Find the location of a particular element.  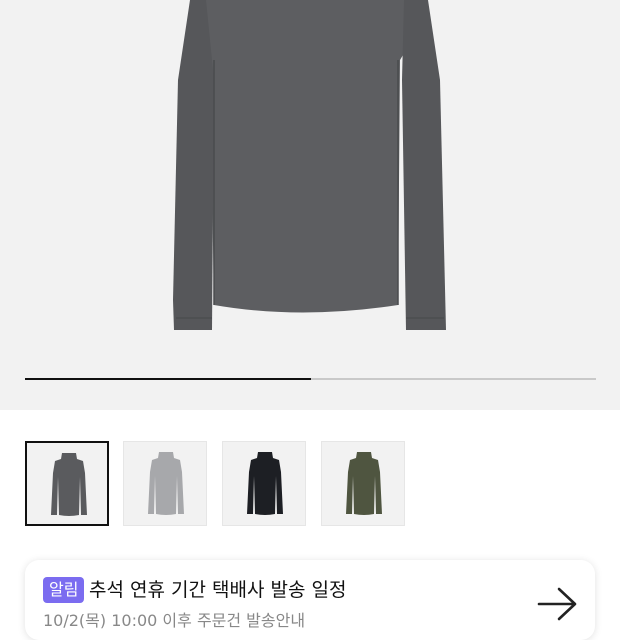

thumbnail-black is located at coordinates (264, 483).